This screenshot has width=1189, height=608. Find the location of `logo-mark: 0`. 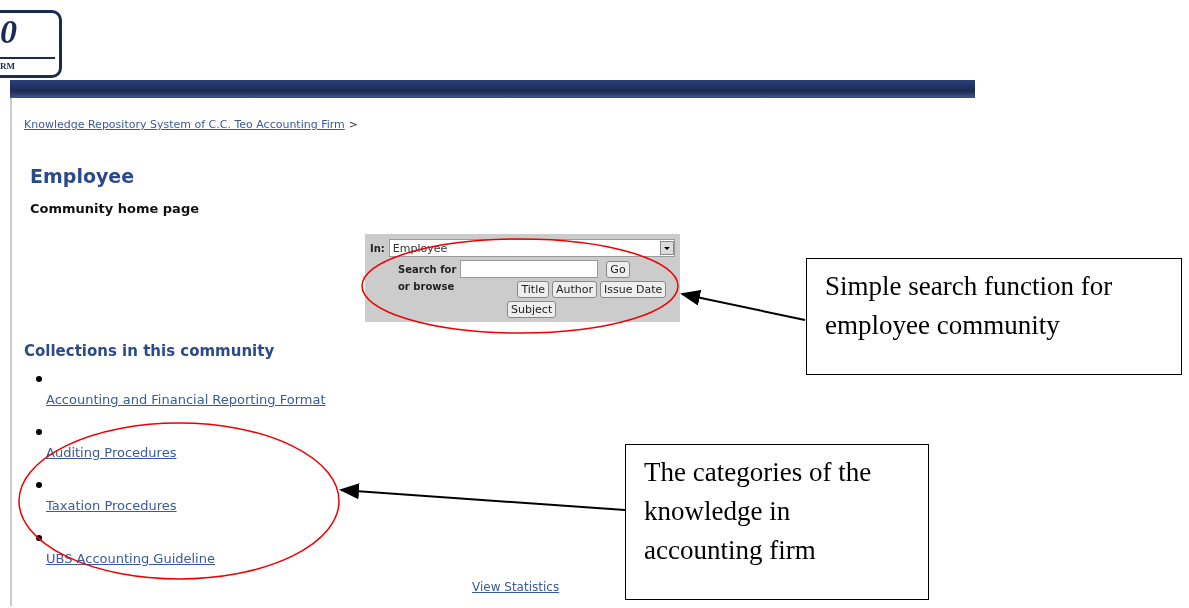

logo-mark: 0 is located at coordinates (9, 32).